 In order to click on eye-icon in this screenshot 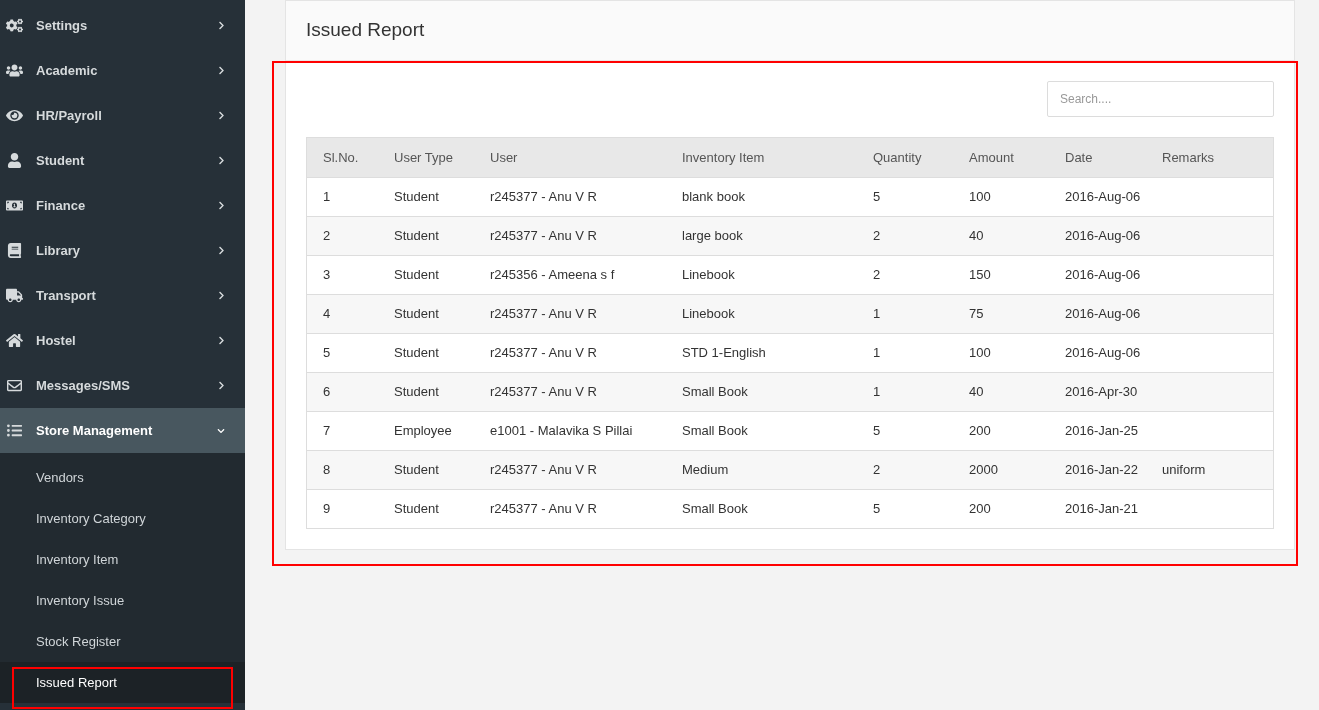, I will do `click(14, 115)`.